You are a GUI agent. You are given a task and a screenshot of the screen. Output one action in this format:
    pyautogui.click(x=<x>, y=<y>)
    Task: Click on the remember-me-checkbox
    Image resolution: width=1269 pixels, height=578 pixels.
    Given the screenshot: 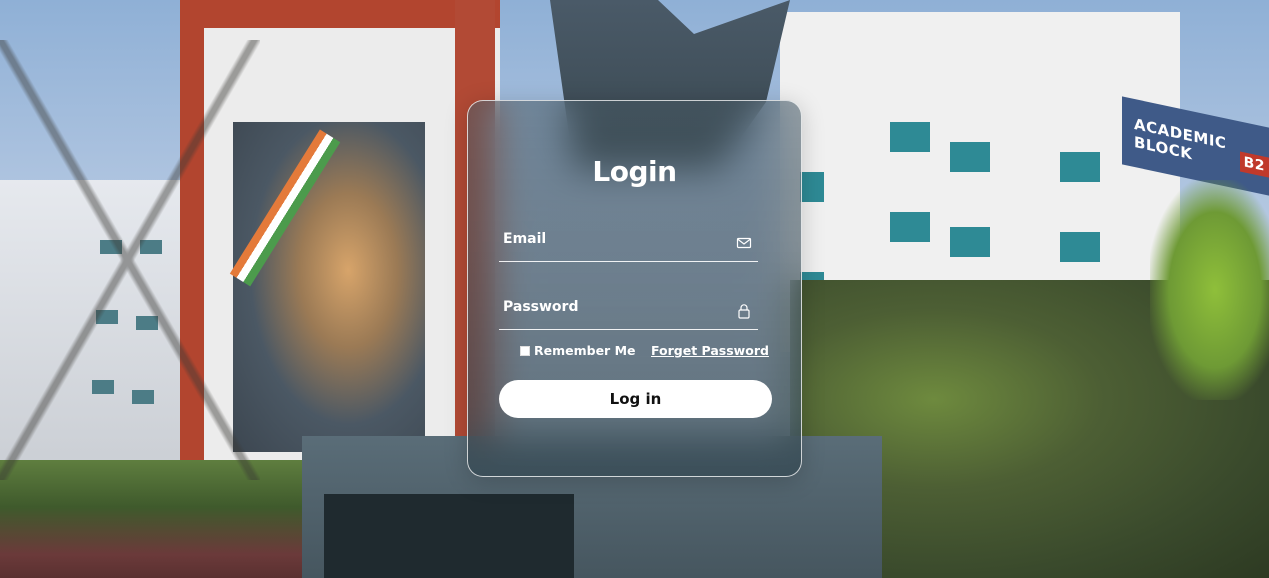 What is the action you would take?
    pyautogui.click(x=525, y=350)
    